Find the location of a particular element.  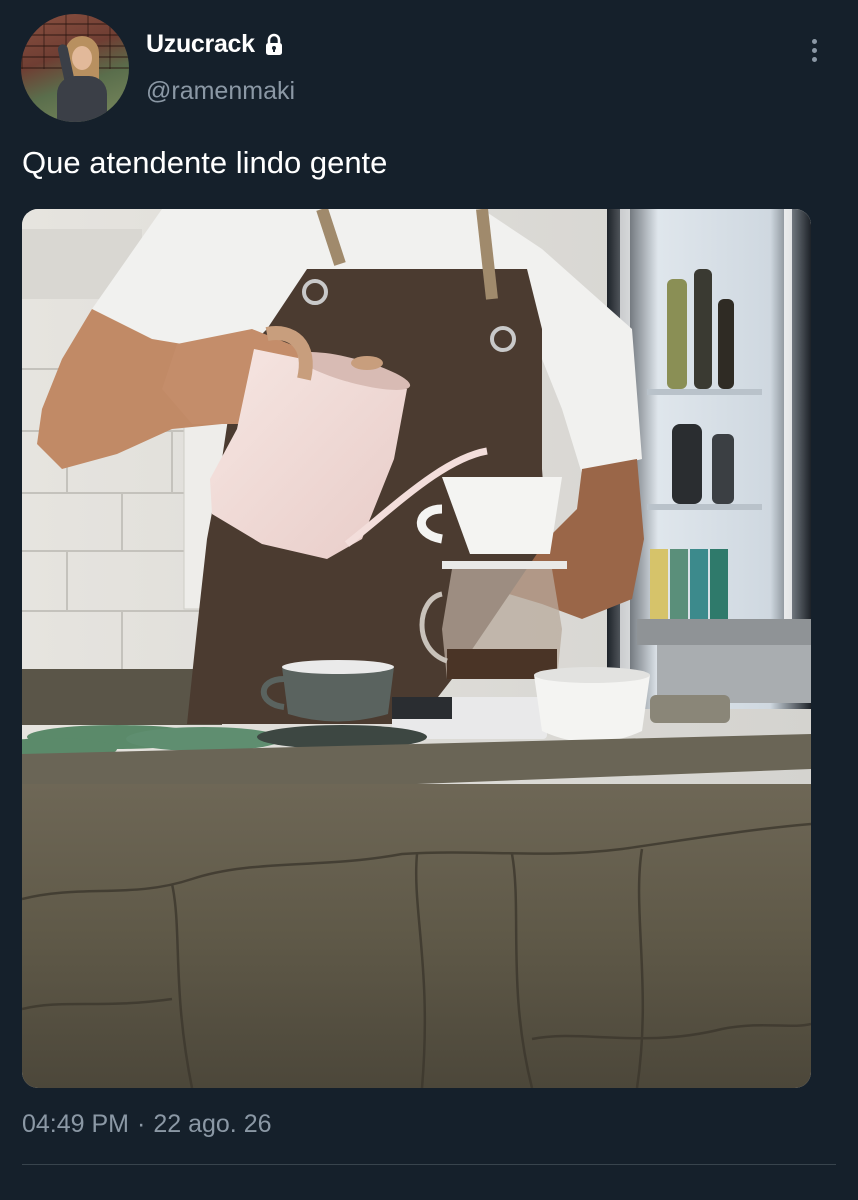

dripper-base is located at coordinates (504, 565).